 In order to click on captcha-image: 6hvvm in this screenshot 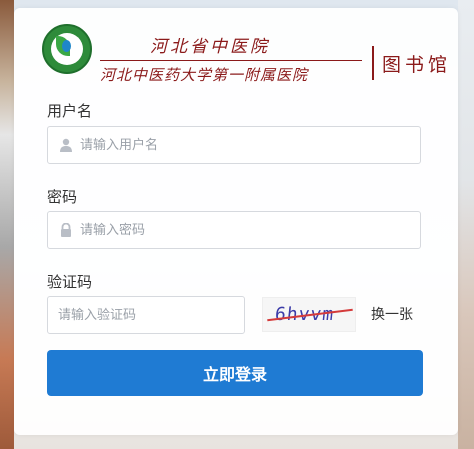, I will do `click(309, 314)`.